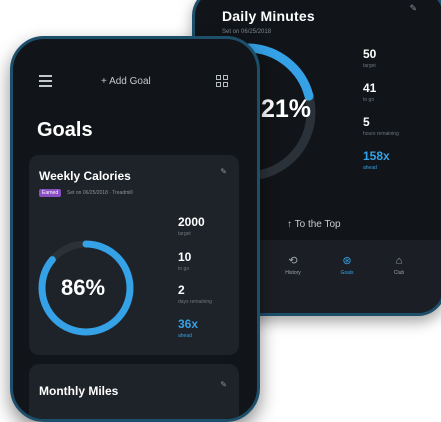 This screenshot has height=422, width=441. What do you see at coordinates (293, 273) in the screenshot?
I see `nav-label: History` at bounding box center [293, 273].